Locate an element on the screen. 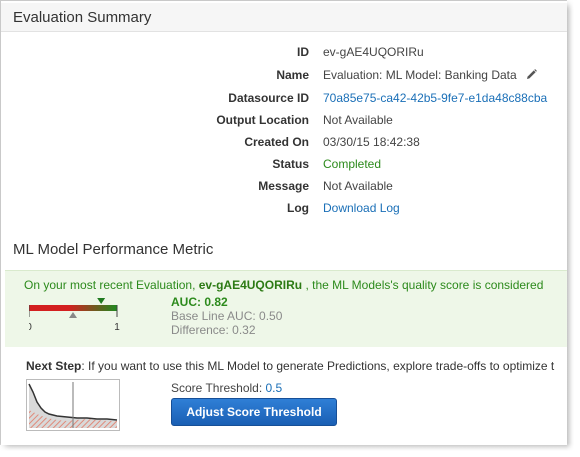 The image size is (580, 457). evaluation-id-highlight: ev-gAE4UQORIRu is located at coordinates (250, 285).